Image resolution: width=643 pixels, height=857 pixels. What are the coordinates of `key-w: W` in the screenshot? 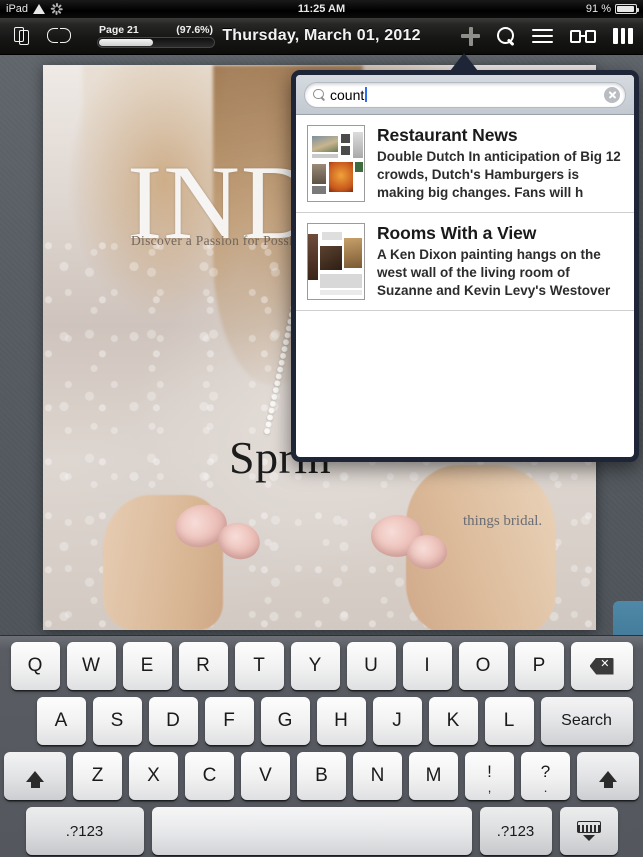 It's located at (91, 666).